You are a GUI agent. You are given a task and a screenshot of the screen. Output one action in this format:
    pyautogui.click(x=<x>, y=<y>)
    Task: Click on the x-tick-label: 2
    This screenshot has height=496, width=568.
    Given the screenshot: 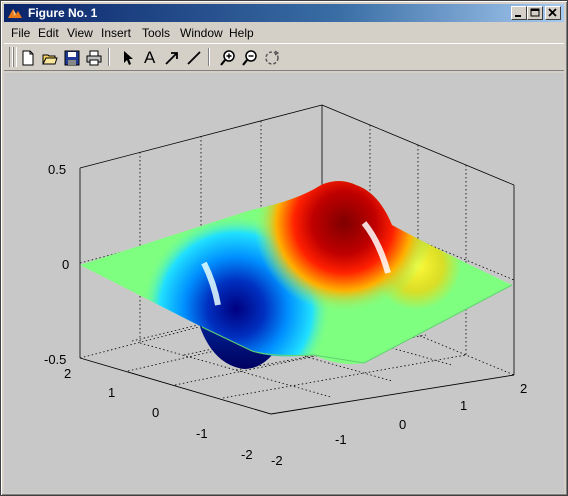 What is the action you would take?
    pyautogui.click(x=523, y=388)
    